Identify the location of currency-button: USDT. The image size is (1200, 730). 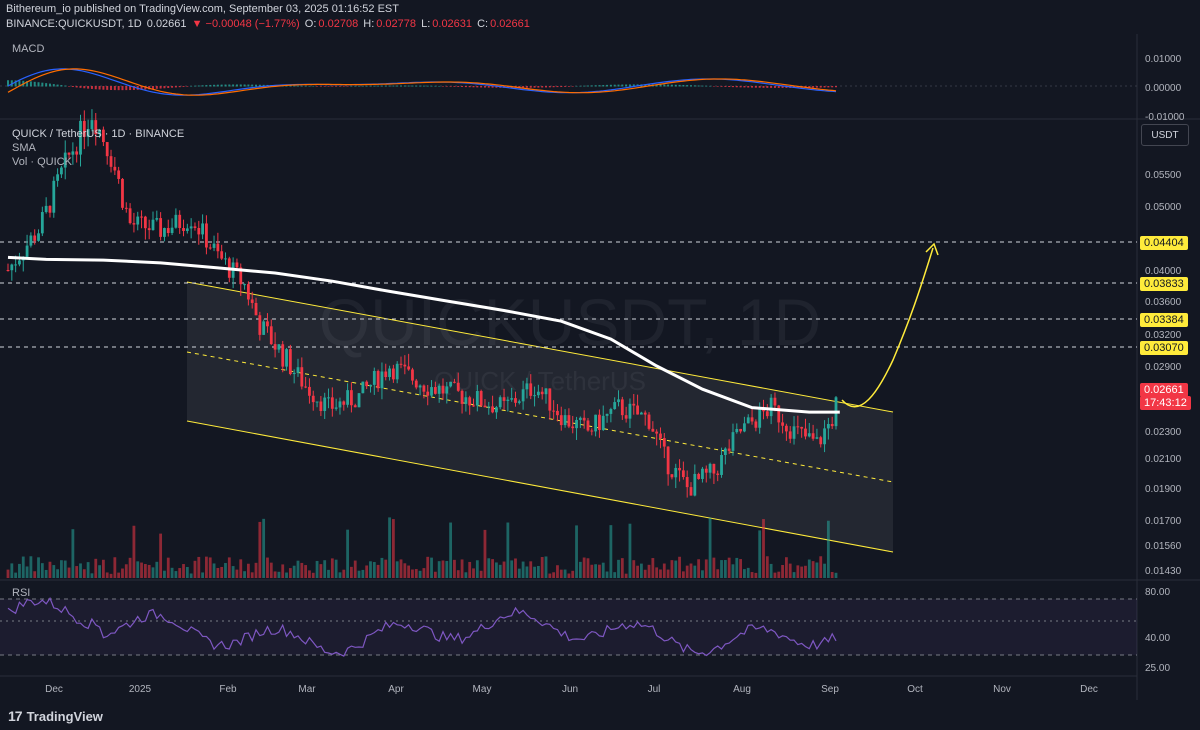
(1165, 135).